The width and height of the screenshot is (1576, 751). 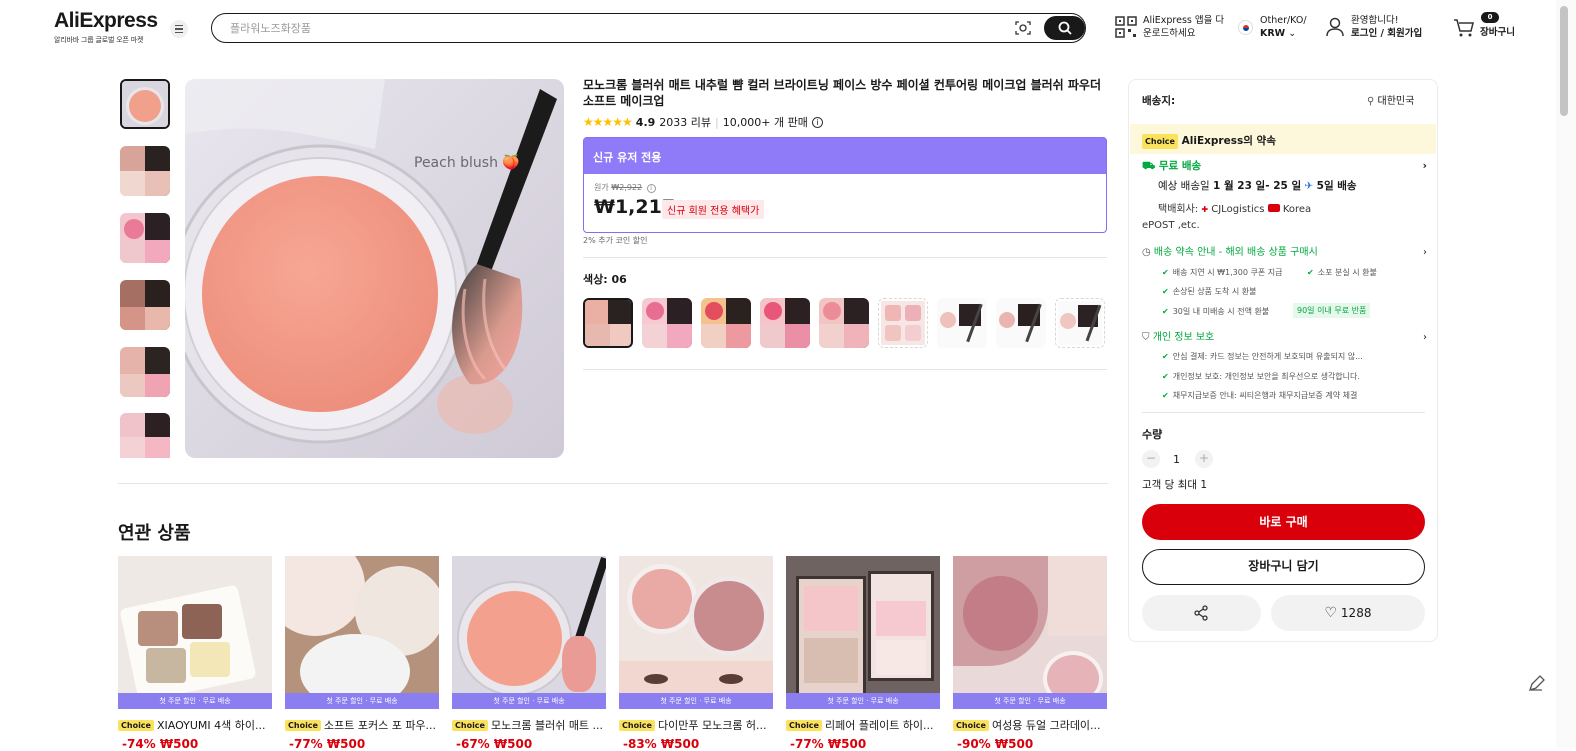 I want to click on privacy-row: ⛉ 개인 정보 보호 ›, so click(x=1284, y=337).